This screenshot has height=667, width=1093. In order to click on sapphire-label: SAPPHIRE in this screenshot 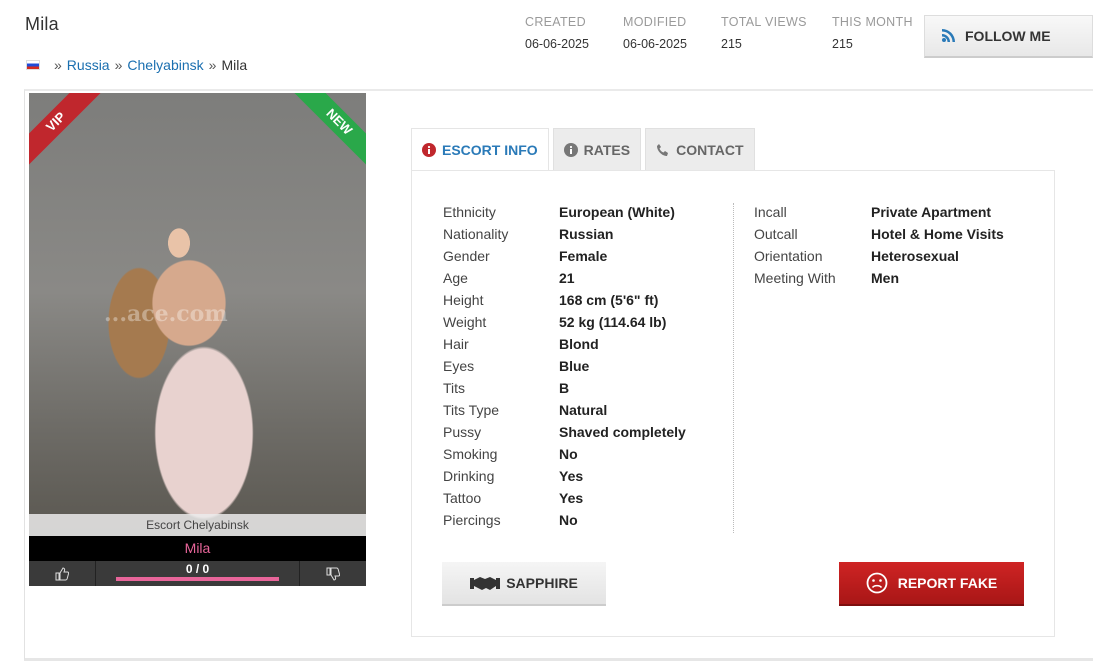, I will do `click(542, 583)`.